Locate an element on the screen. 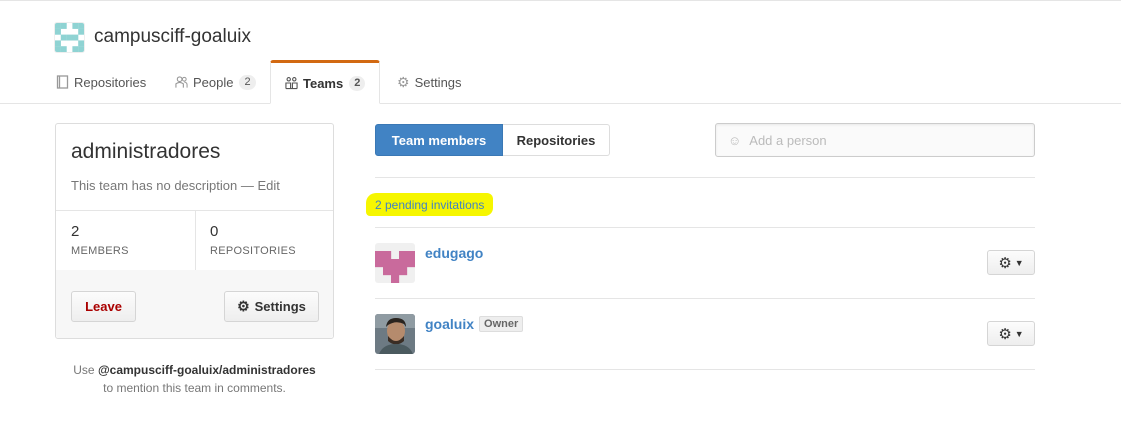 This screenshot has width=1121, height=423. members-count: 2 is located at coordinates (75, 231).